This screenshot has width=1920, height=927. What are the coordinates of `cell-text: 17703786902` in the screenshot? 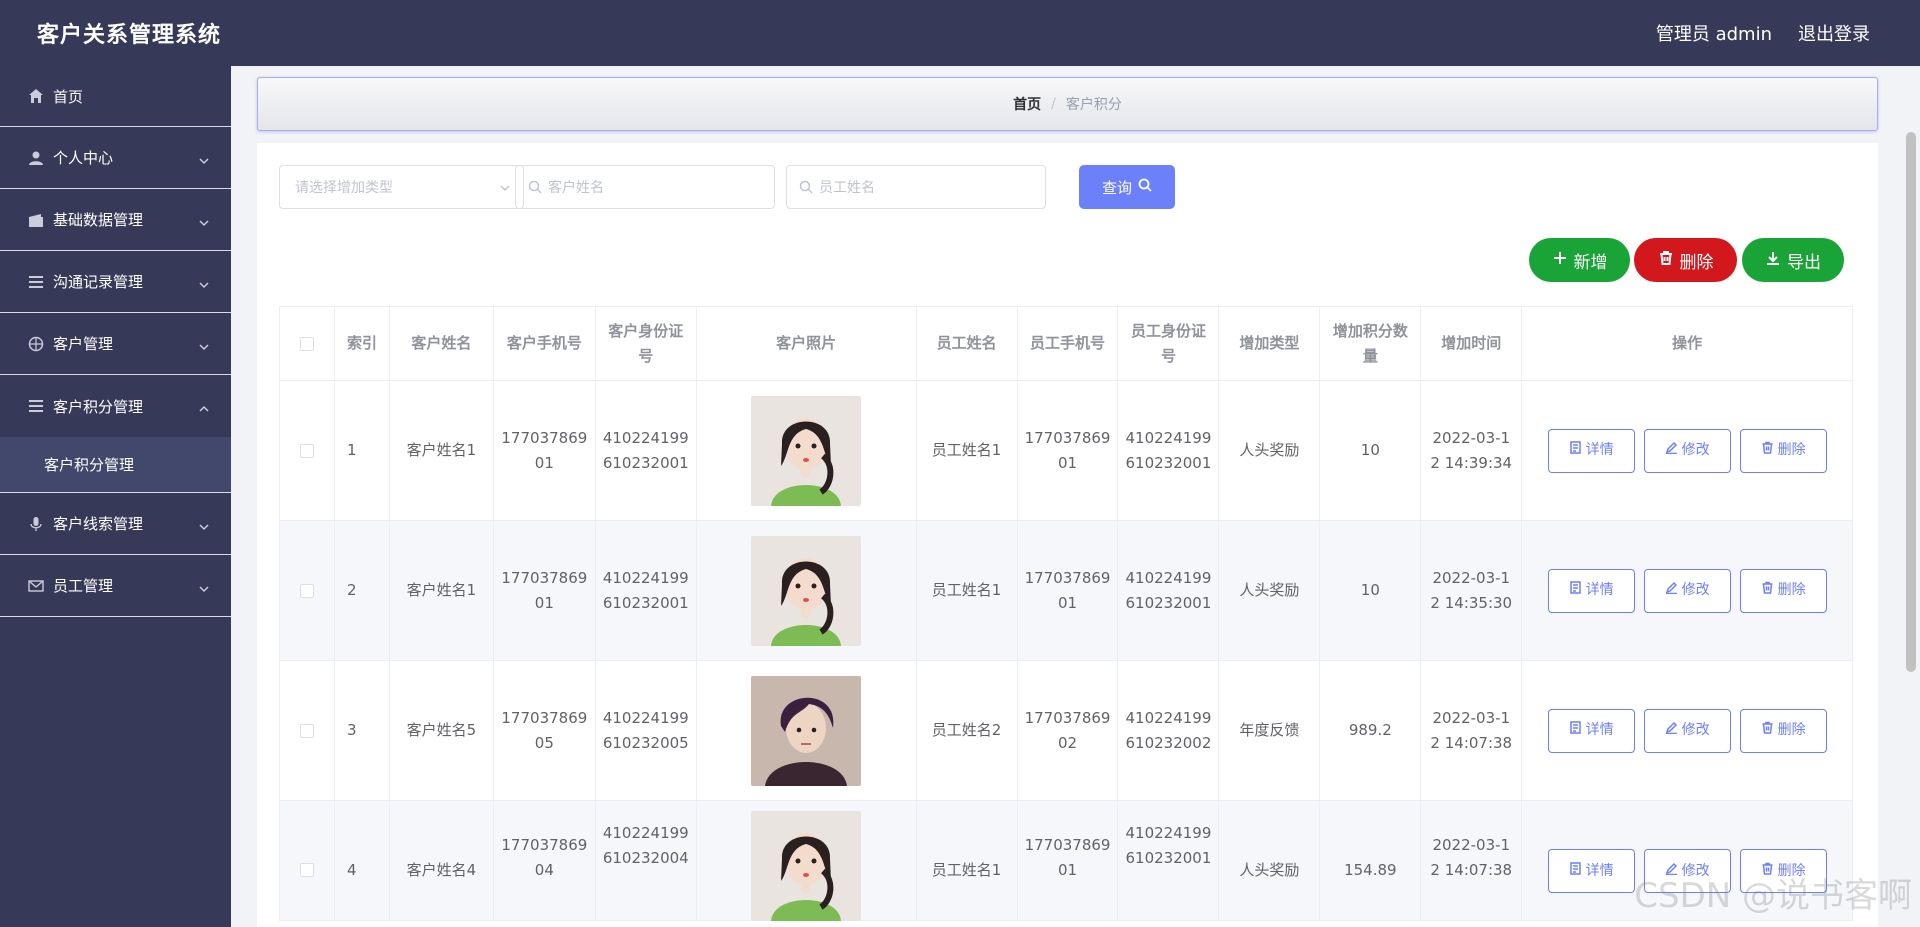 It's located at (1067, 730).